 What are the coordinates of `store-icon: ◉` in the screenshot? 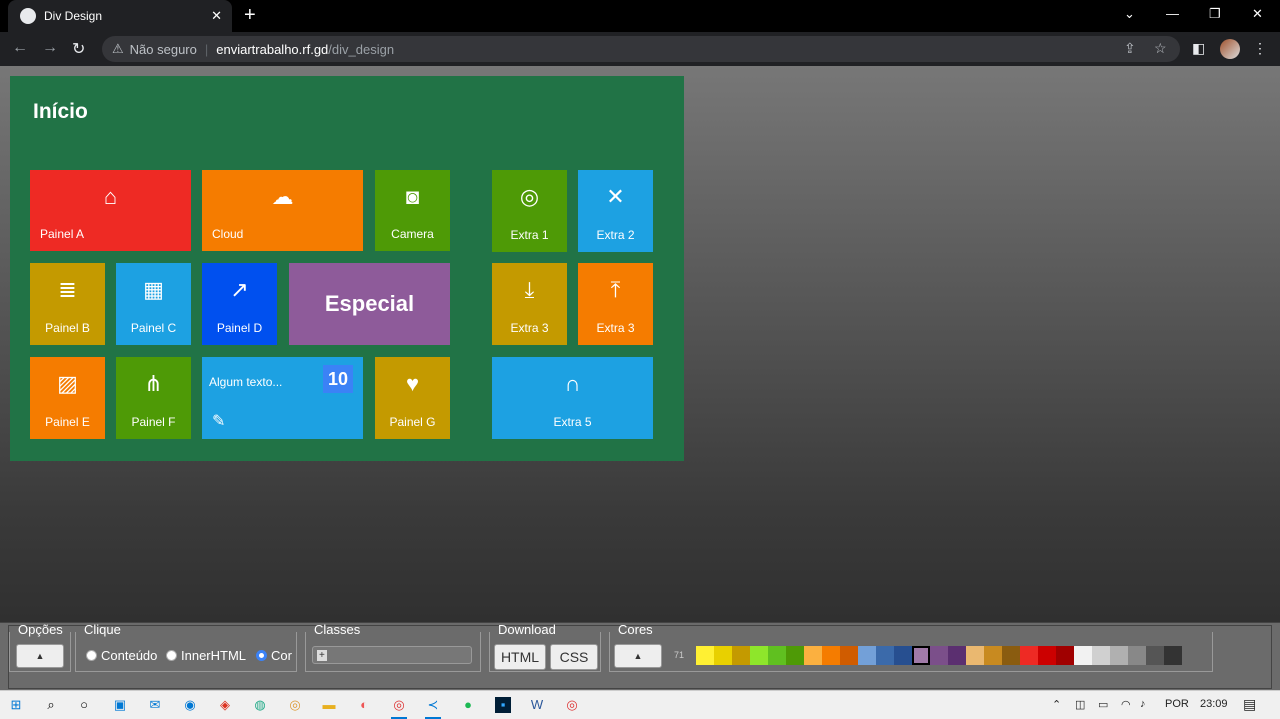 It's located at (190, 705).